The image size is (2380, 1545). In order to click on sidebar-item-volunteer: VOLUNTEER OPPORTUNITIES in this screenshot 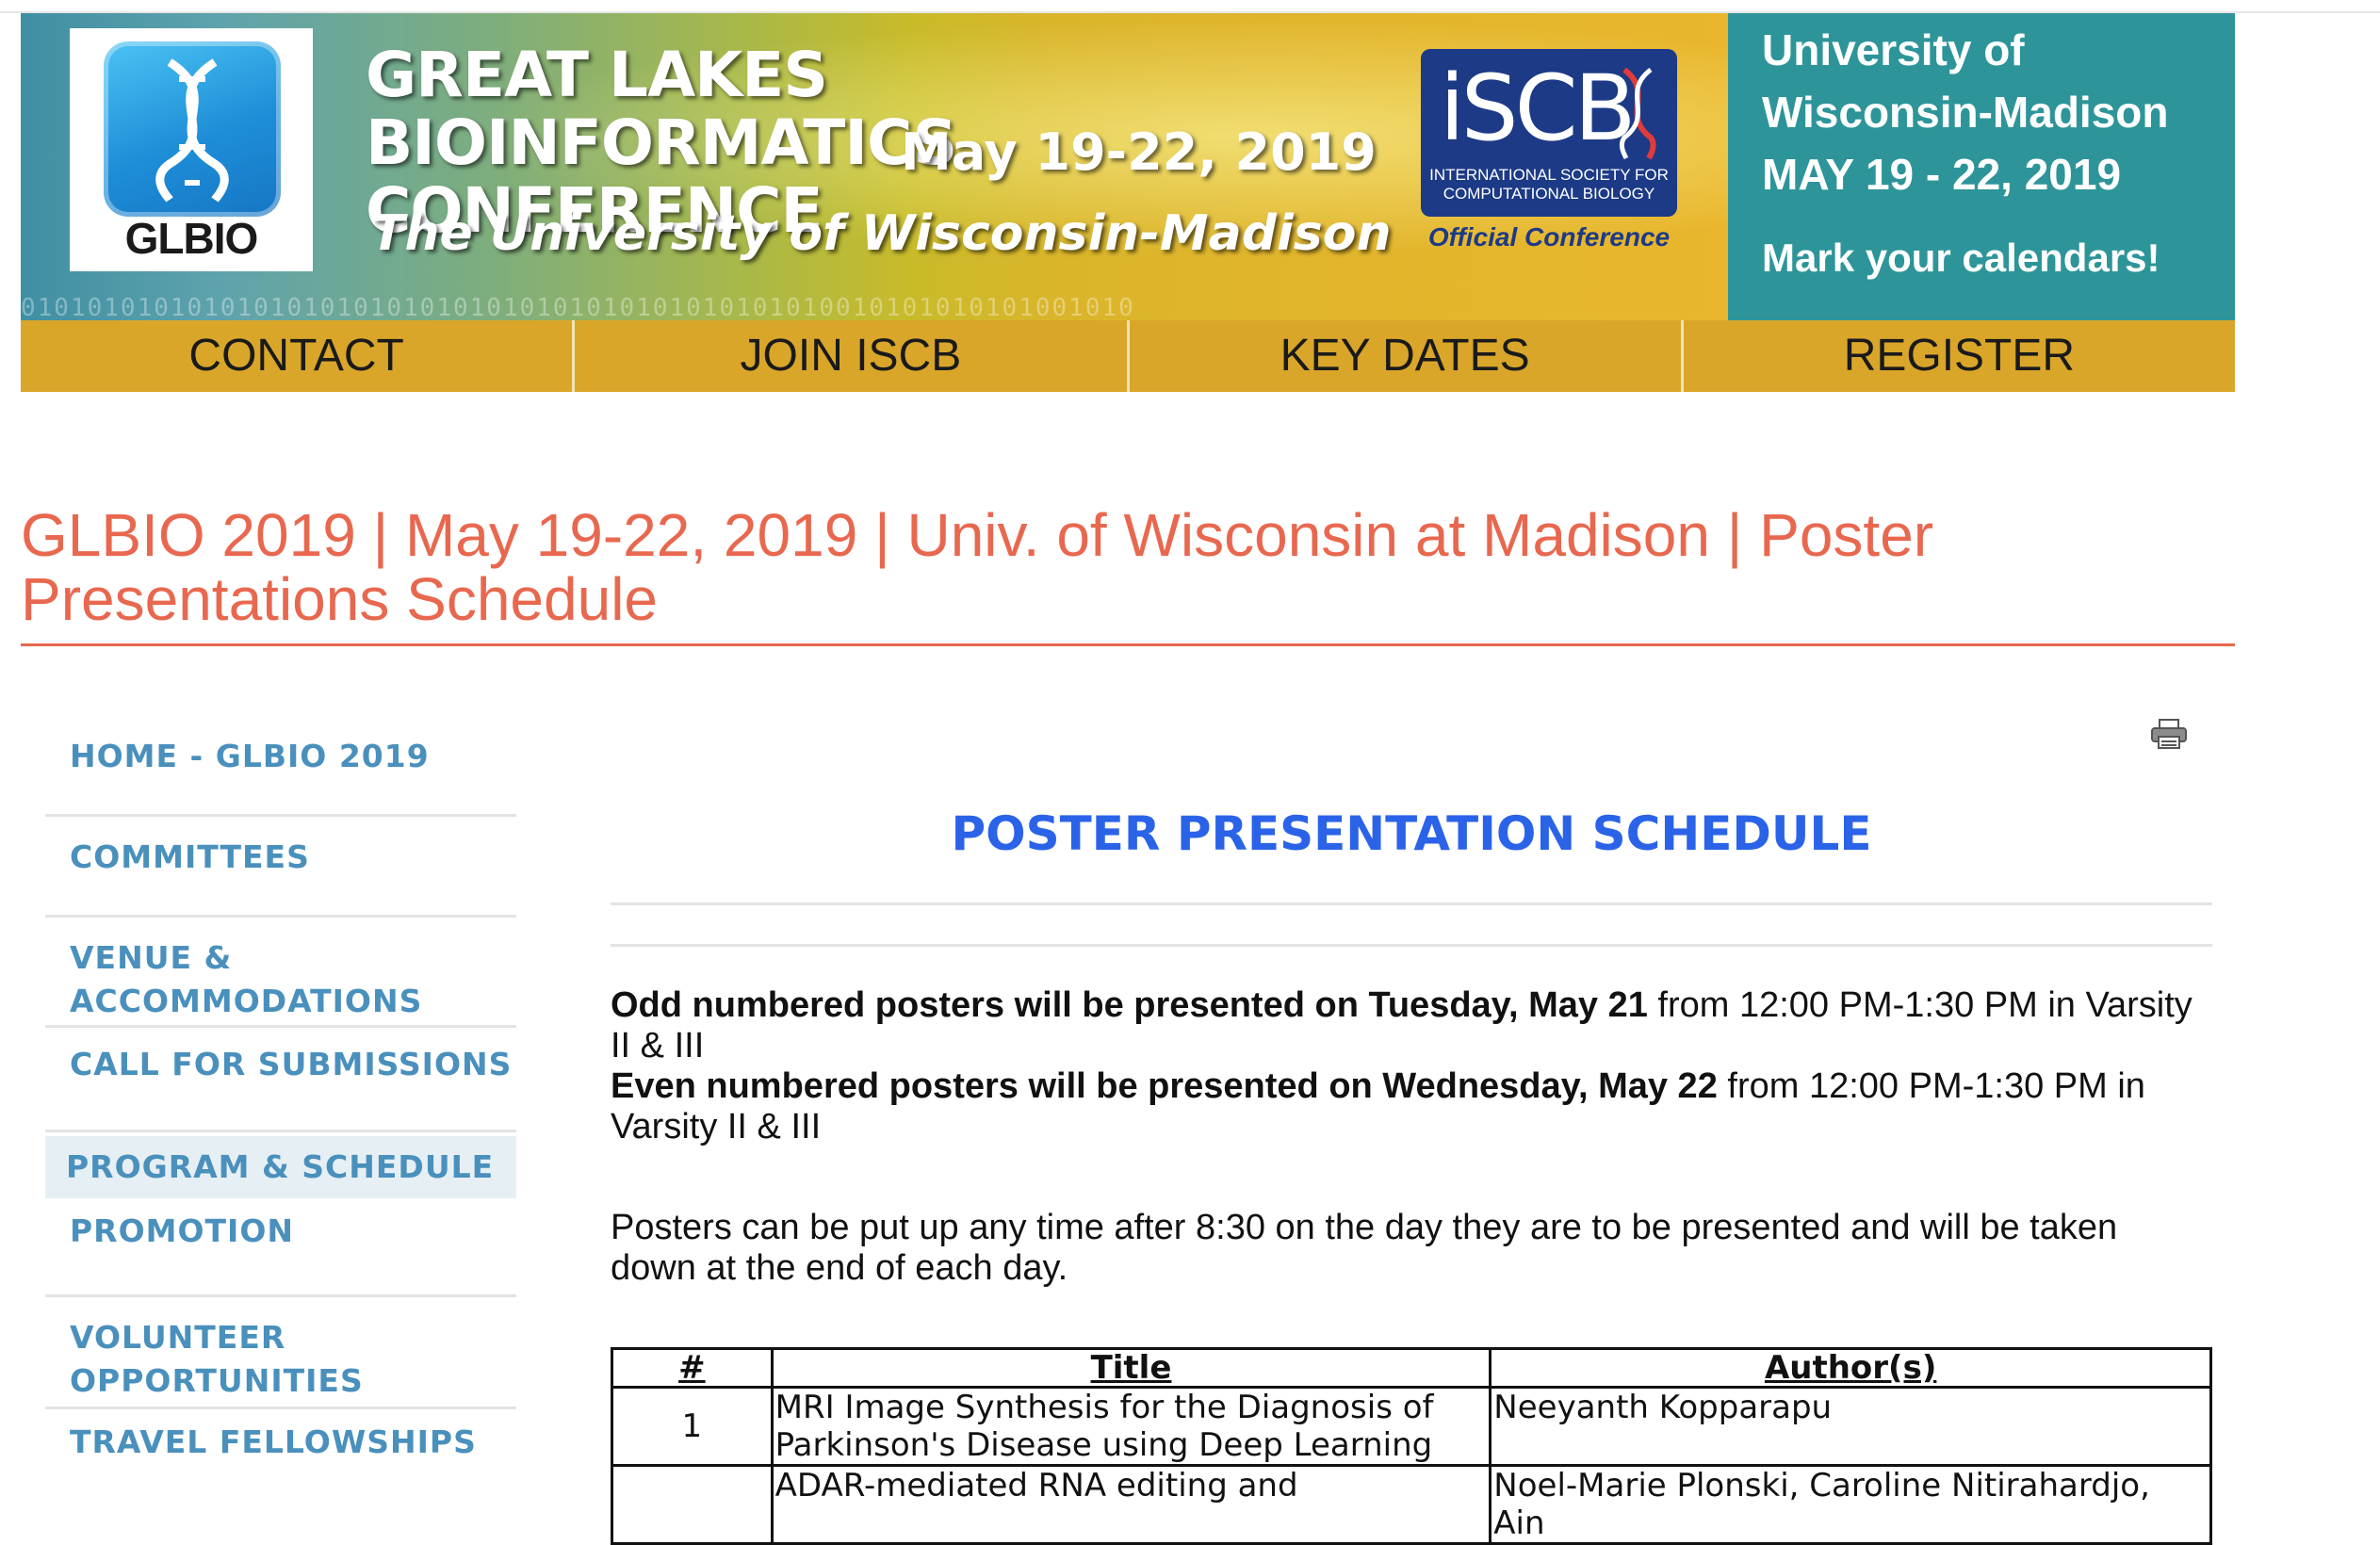, I will do `click(204, 1352)`.